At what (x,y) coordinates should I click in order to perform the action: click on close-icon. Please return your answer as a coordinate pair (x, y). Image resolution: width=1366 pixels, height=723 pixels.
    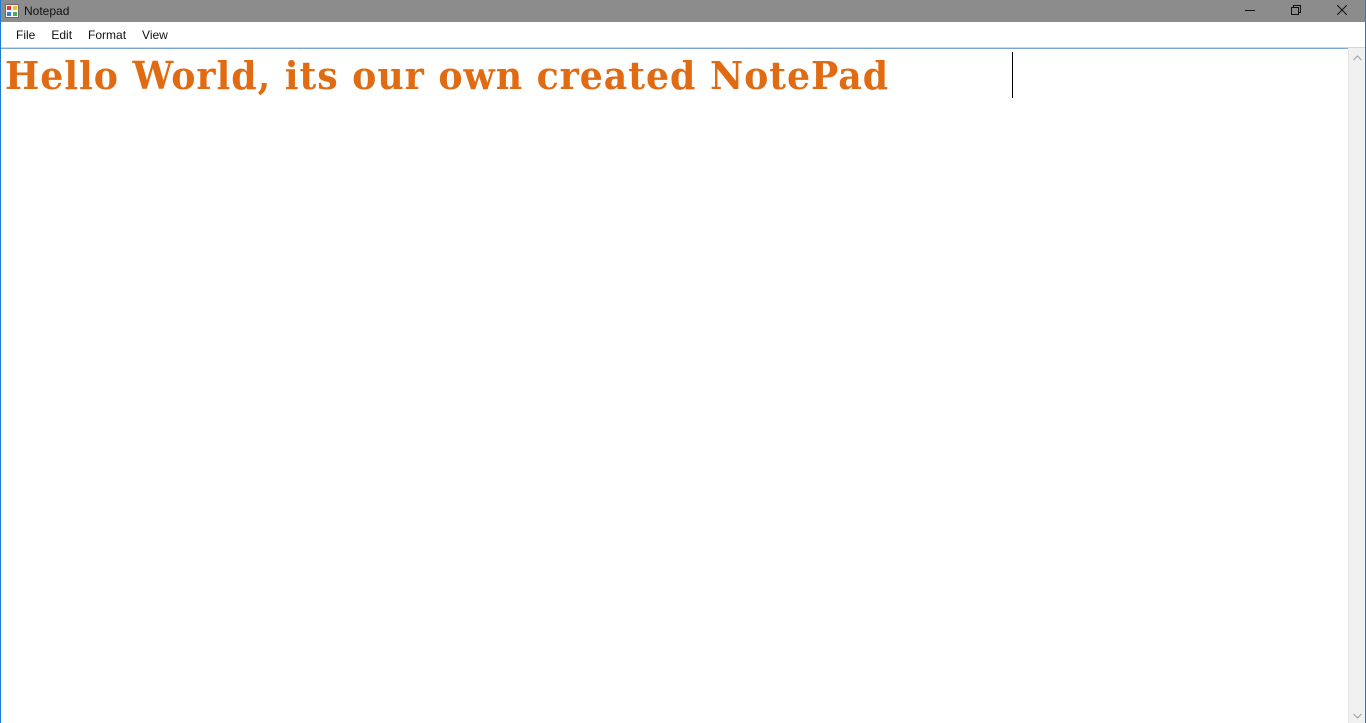
    Looking at the image, I should click on (1342, 11).